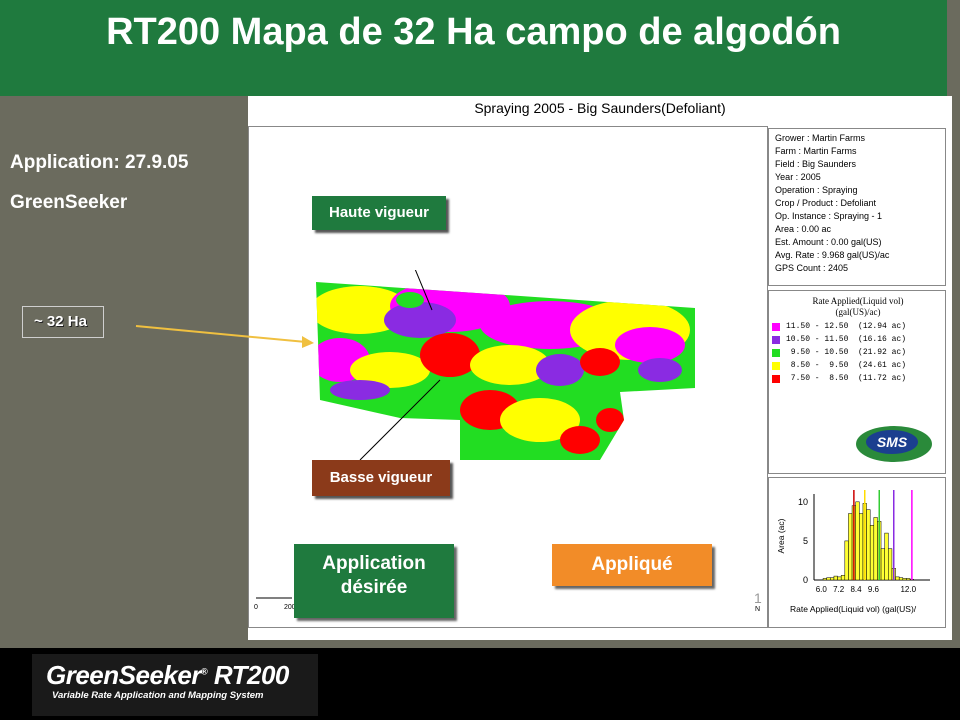  Describe the element at coordinates (846, 365) in the screenshot. I see `legend-label: 8.50 - 9.50 (24.61 ac)` at that location.